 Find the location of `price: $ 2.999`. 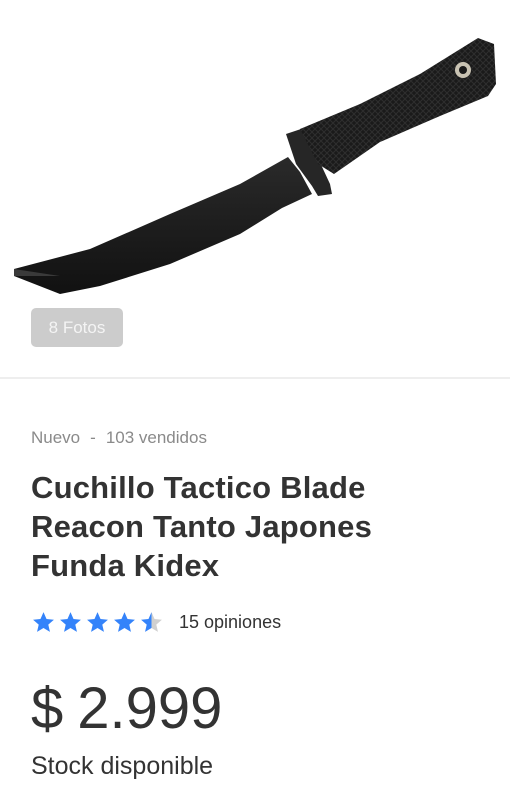

price: $ 2.999 is located at coordinates (126, 708).